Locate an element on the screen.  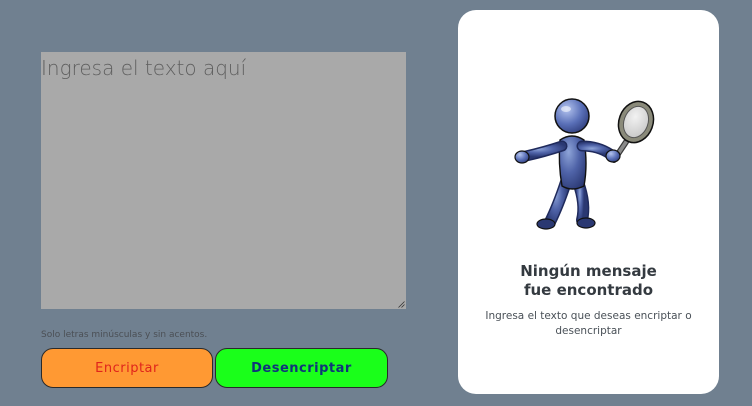
encrypt-button: Encriptar is located at coordinates (127, 368).